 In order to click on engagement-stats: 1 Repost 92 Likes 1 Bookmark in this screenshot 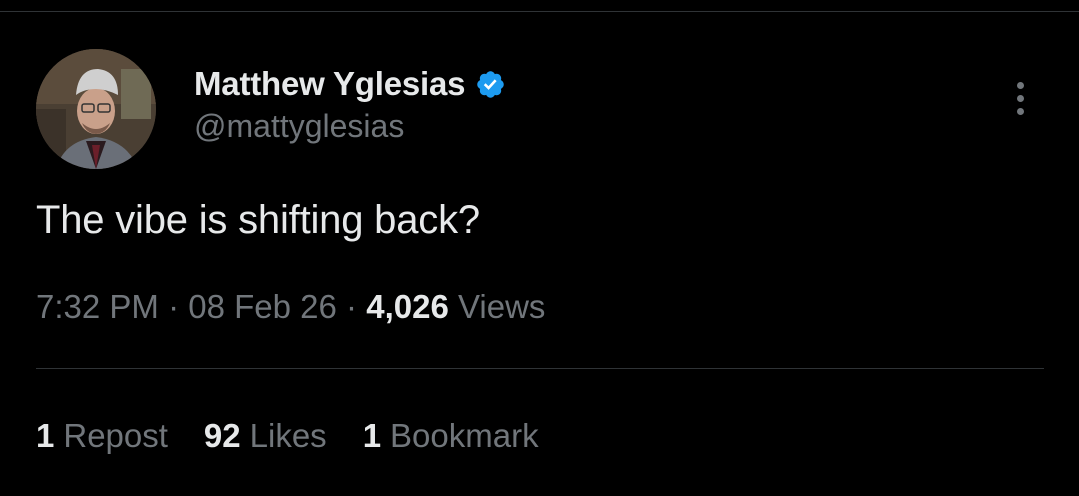, I will do `click(305, 436)`.